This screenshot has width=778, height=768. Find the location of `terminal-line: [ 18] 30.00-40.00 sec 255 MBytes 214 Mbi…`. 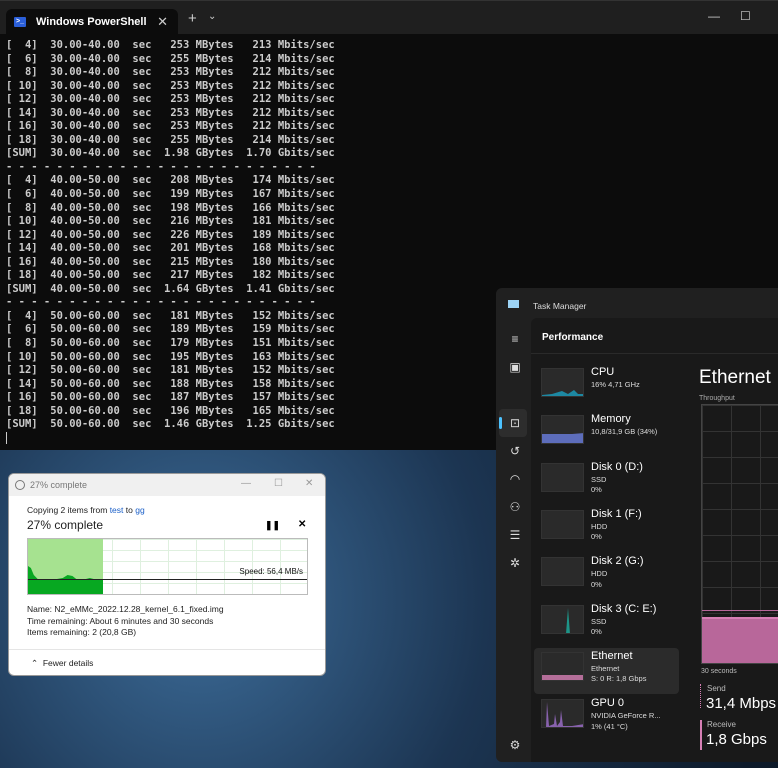

terminal-line: [ 18] 30.00-40.00 sec 255 MBytes 214 Mbi… is located at coordinates (170, 139).